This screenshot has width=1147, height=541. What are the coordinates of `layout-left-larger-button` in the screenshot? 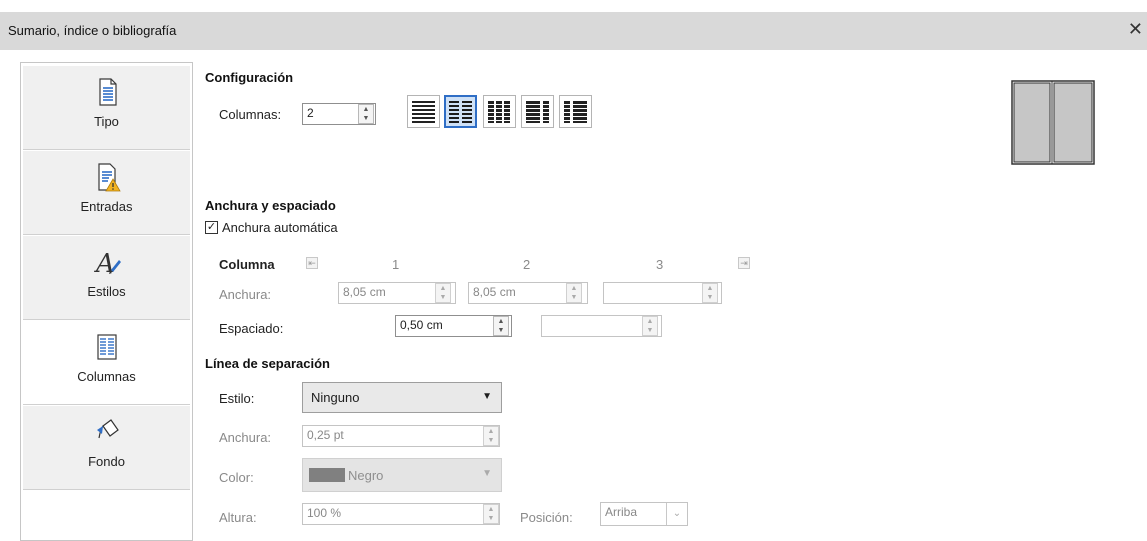 It's located at (537, 111).